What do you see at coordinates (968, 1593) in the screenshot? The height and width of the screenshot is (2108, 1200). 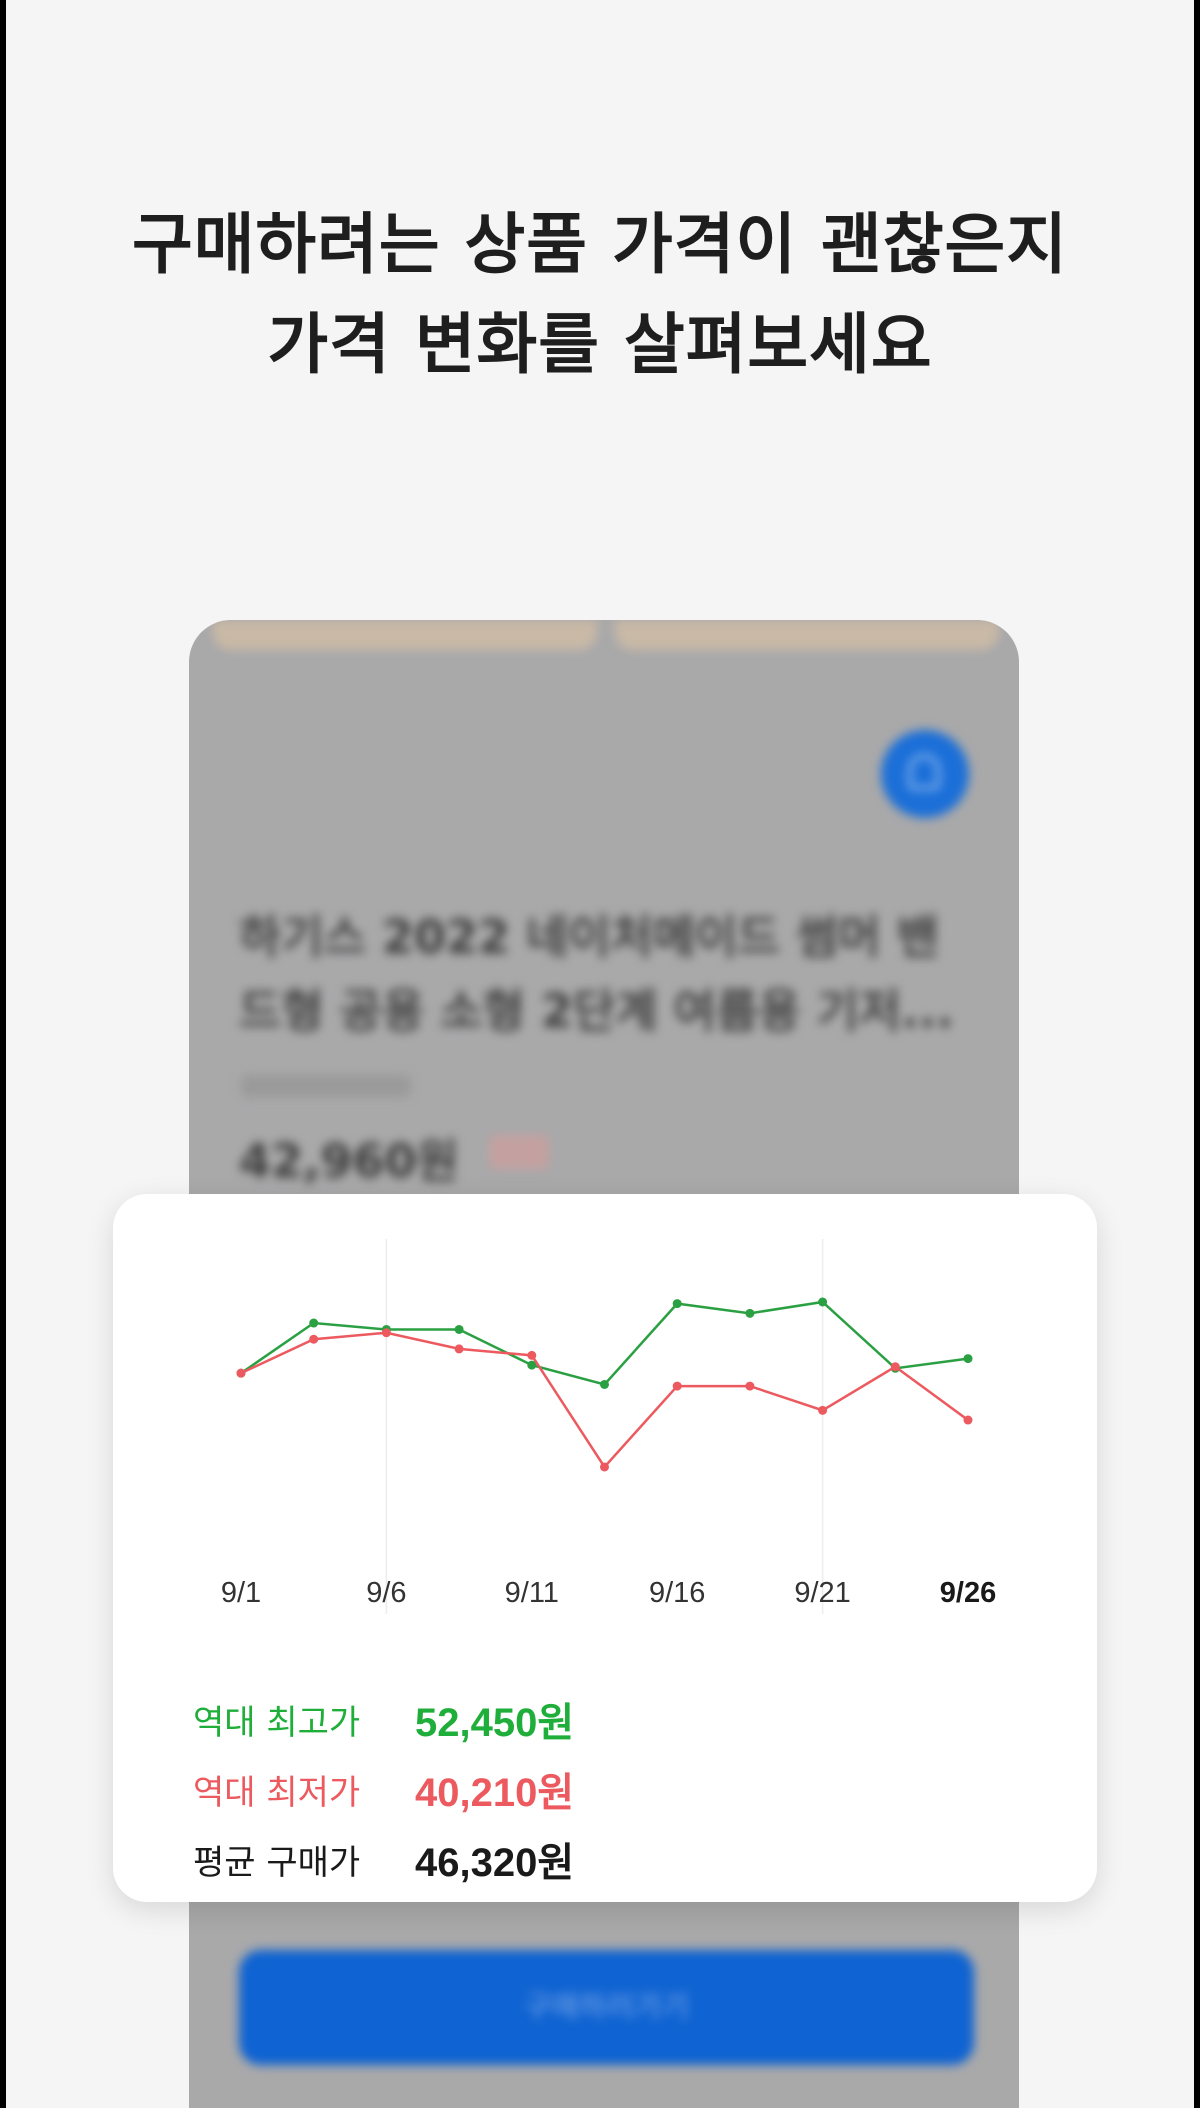 I see `x-tick-label: 9/26` at bounding box center [968, 1593].